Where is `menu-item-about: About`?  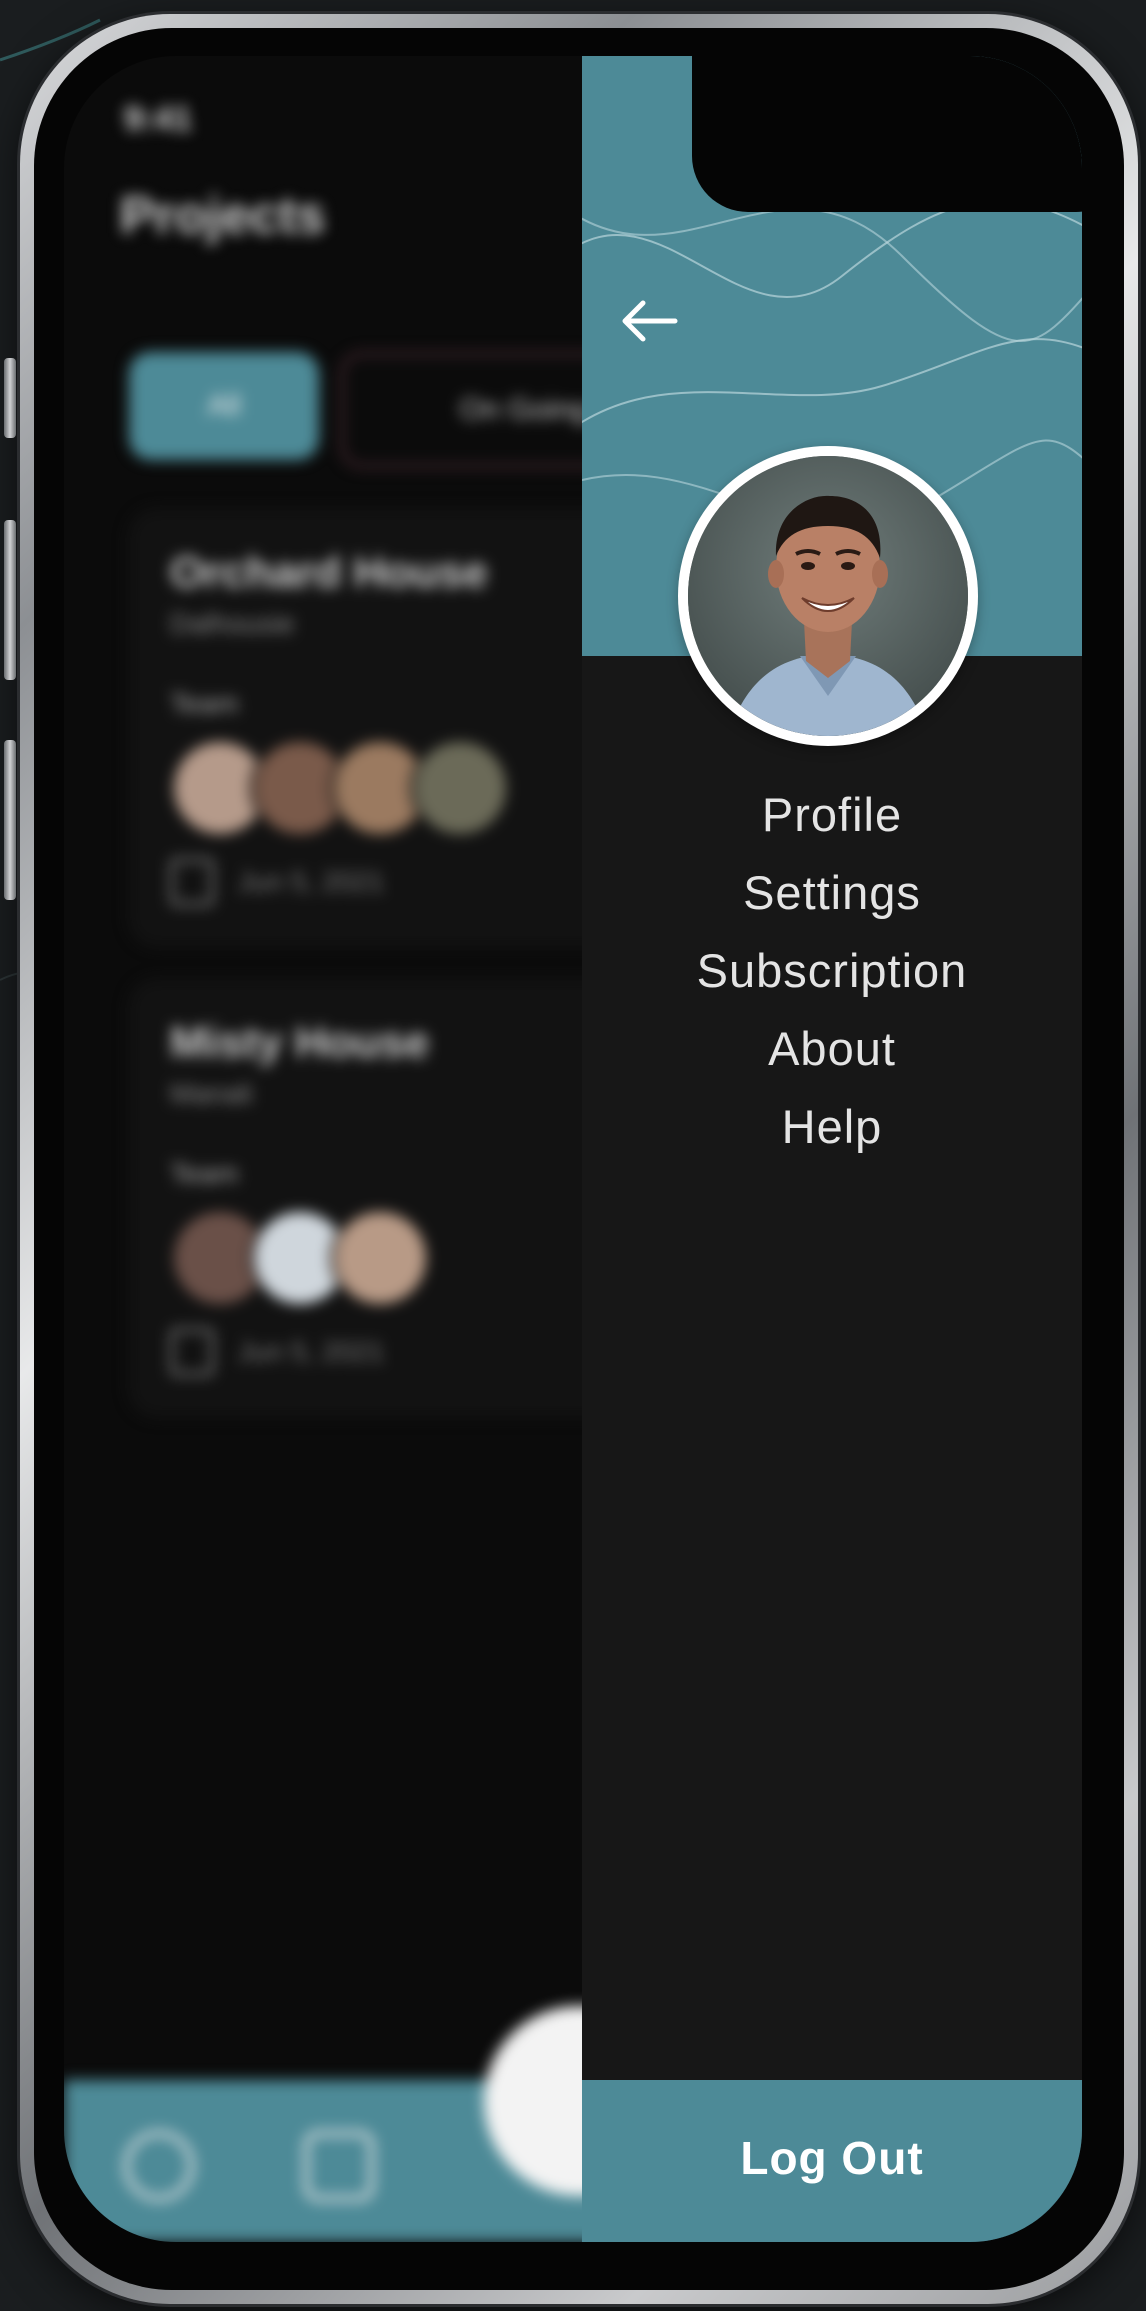 menu-item-about: About is located at coordinates (832, 1049).